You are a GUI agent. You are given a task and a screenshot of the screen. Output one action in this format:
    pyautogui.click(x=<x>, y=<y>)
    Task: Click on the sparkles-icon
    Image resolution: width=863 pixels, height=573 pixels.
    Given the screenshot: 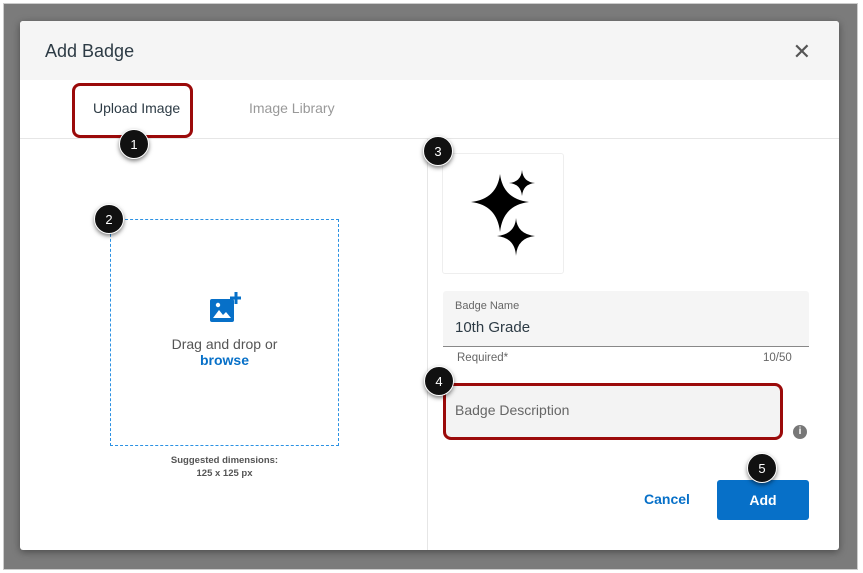 What is the action you would take?
    pyautogui.click(x=503, y=213)
    